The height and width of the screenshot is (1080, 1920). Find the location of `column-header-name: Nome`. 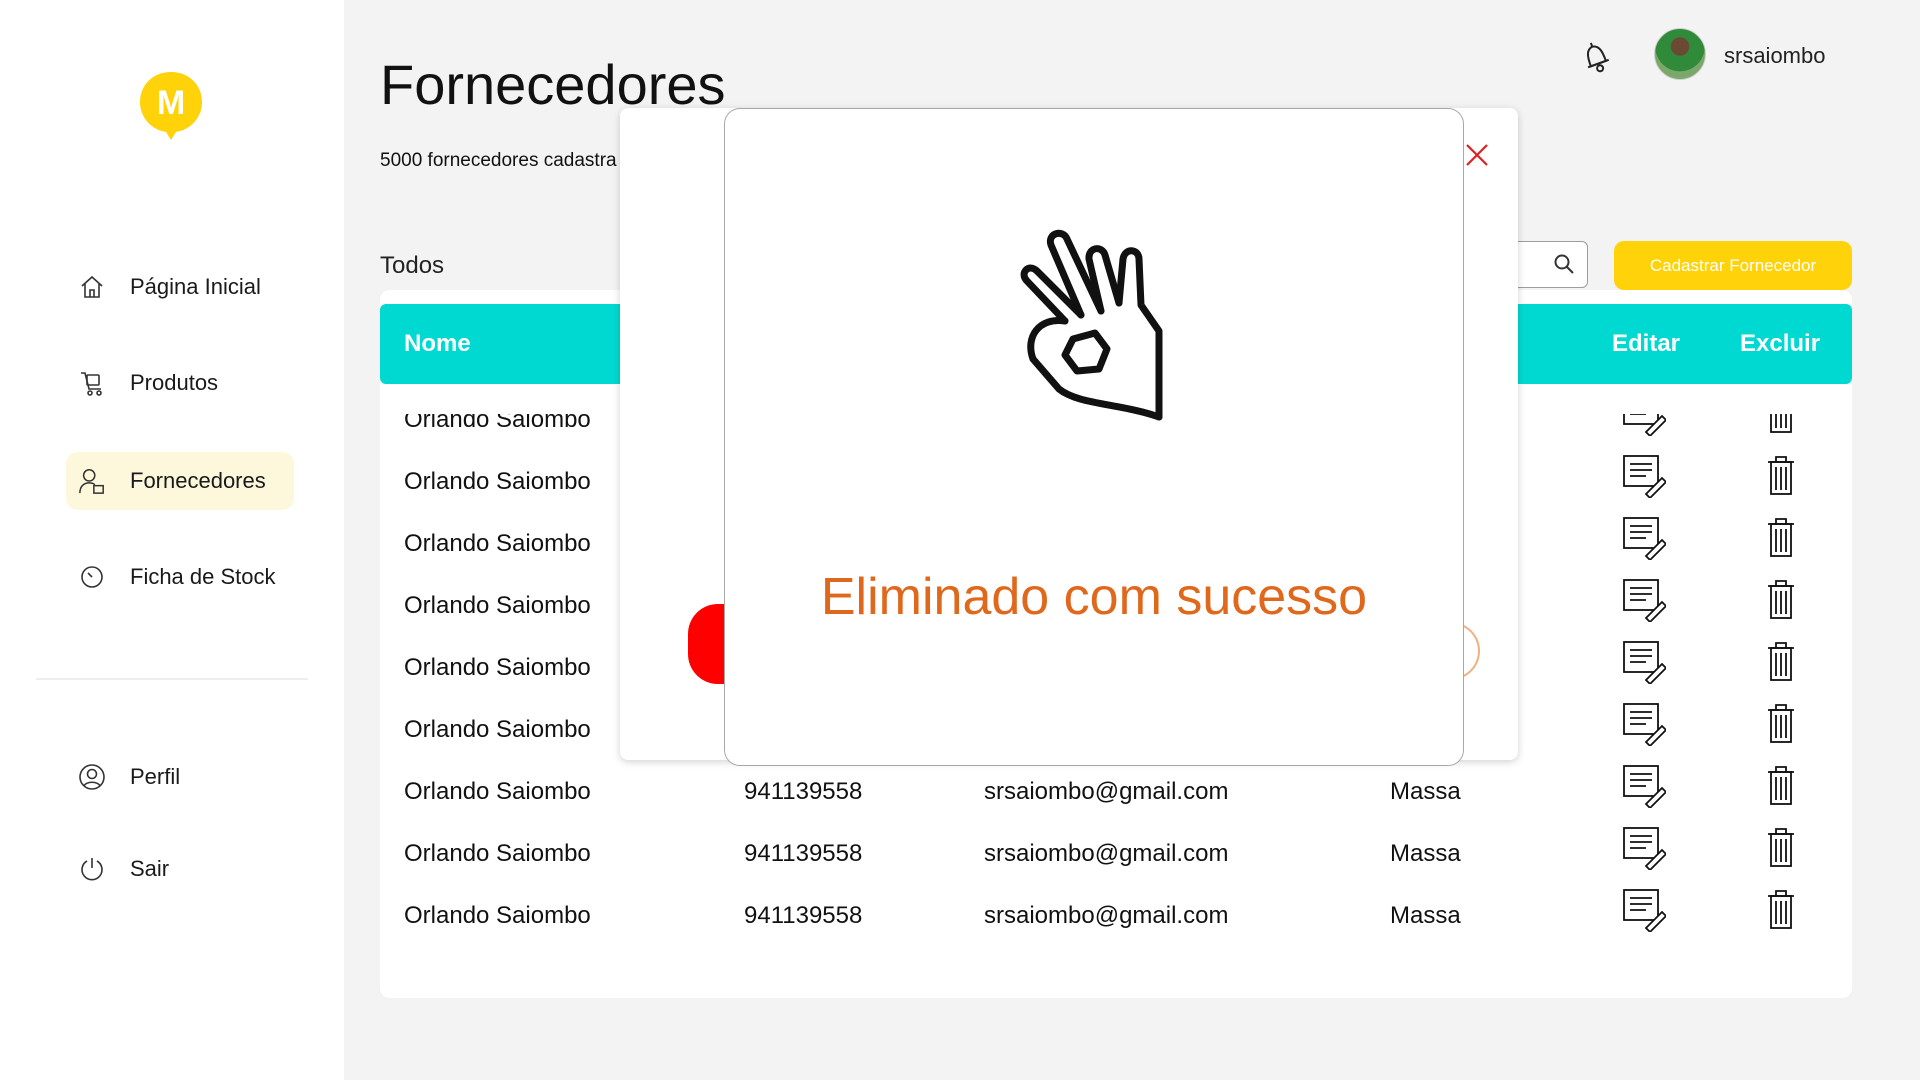

column-header-name: Nome is located at coordinates (437, 344).